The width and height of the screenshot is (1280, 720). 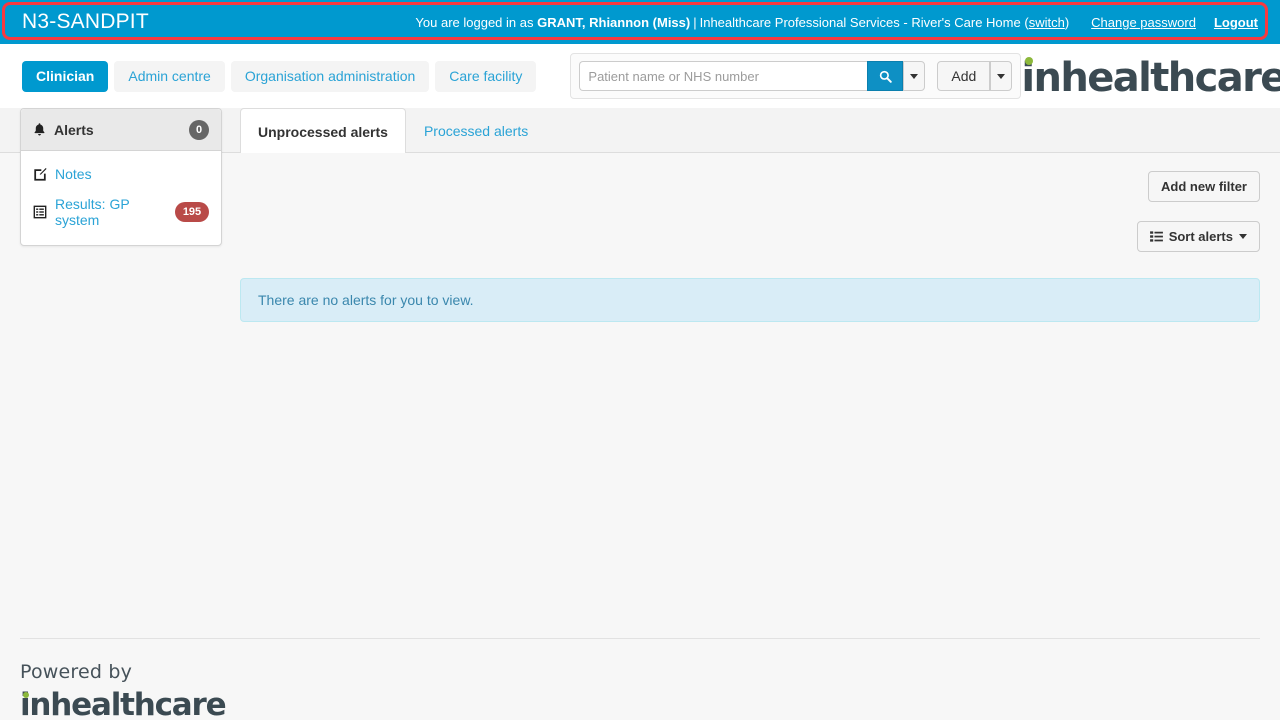 I want to click on footer-brand-wordmark: inhealthcare, so click(x=123, y=703).